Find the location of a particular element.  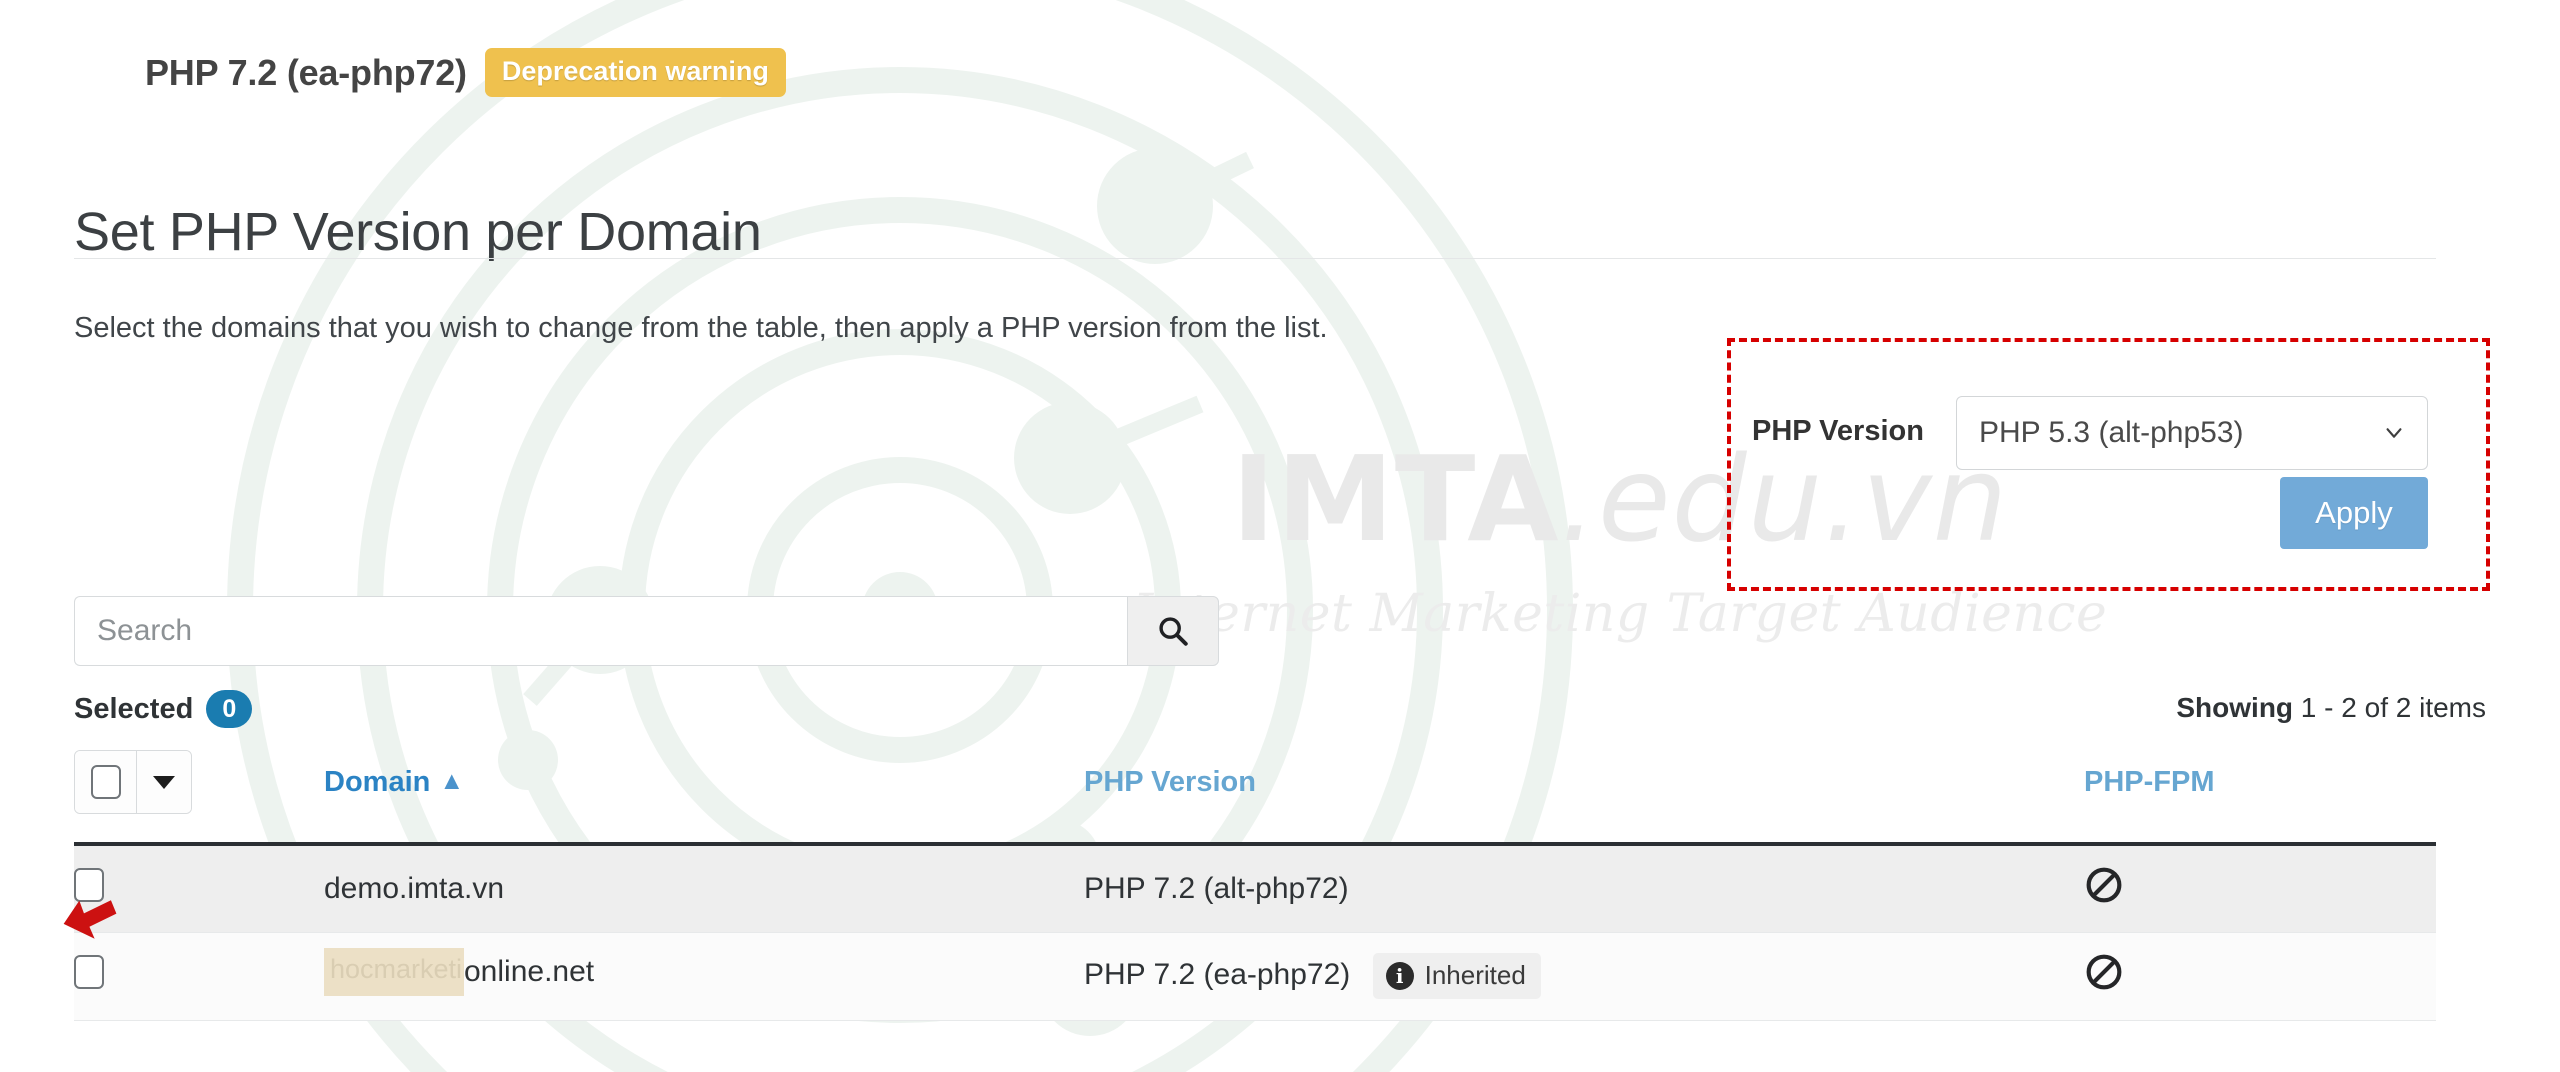

row-domain-cell: hocmarketing online.net is located at coordinates (704, 976).